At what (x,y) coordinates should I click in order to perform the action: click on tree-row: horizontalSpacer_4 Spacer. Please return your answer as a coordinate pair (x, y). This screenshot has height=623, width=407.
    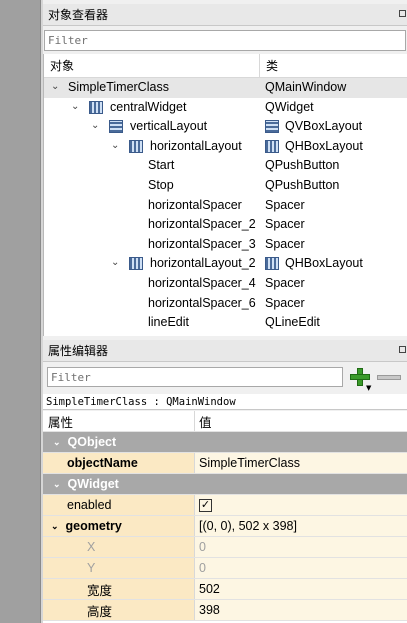
    Looking at the image, I should click on (225, 284).